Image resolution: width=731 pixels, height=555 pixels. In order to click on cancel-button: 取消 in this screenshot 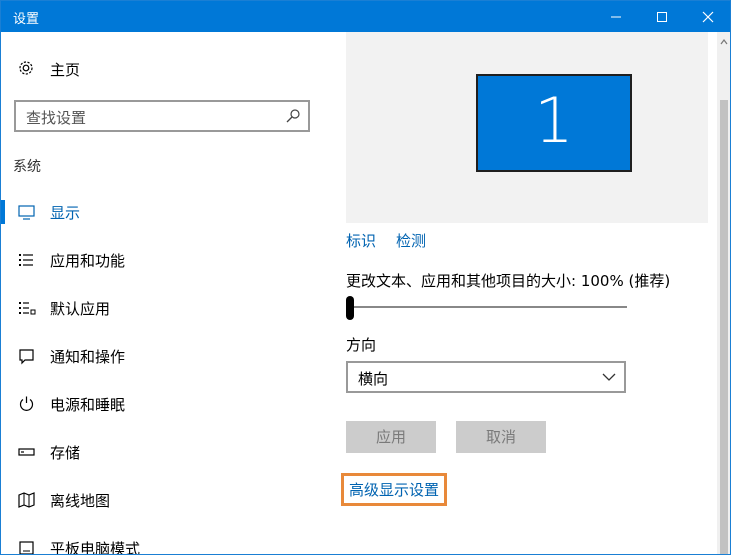, I will do `click(501, 437)`.